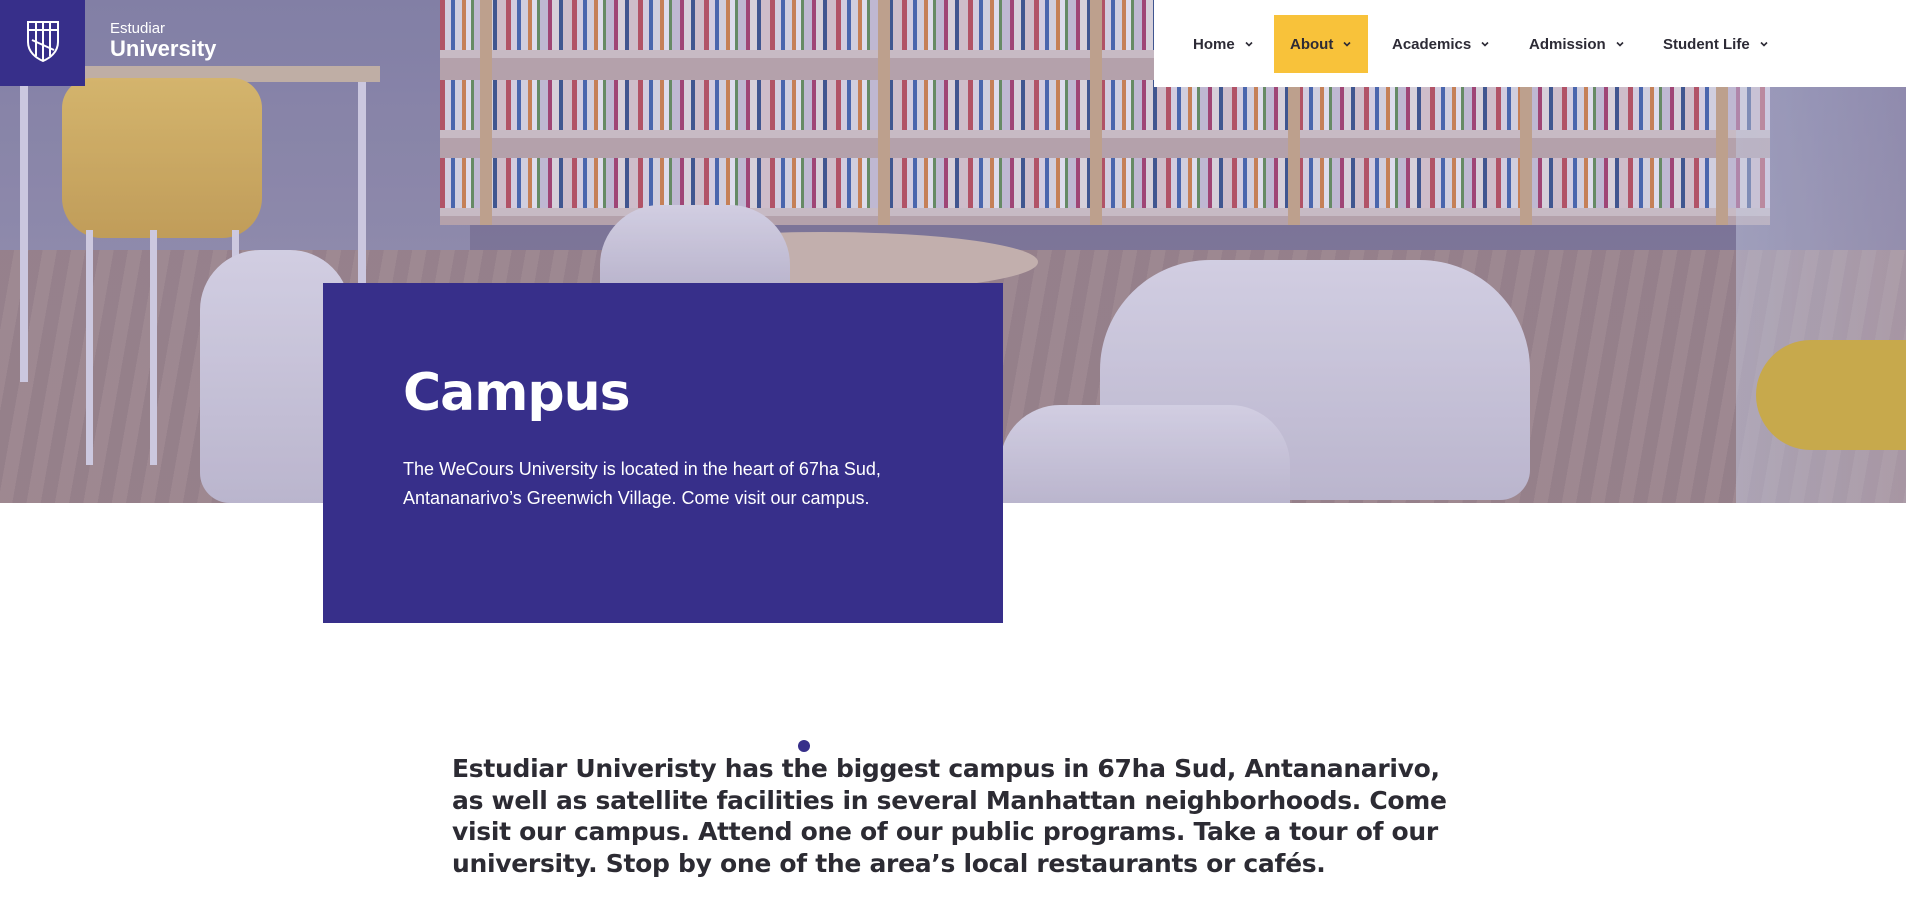 This screenshot has width=1906, height=898. Describe the element at coordinates (804, 746) in the screenshot. I see `section-dot` at that location.